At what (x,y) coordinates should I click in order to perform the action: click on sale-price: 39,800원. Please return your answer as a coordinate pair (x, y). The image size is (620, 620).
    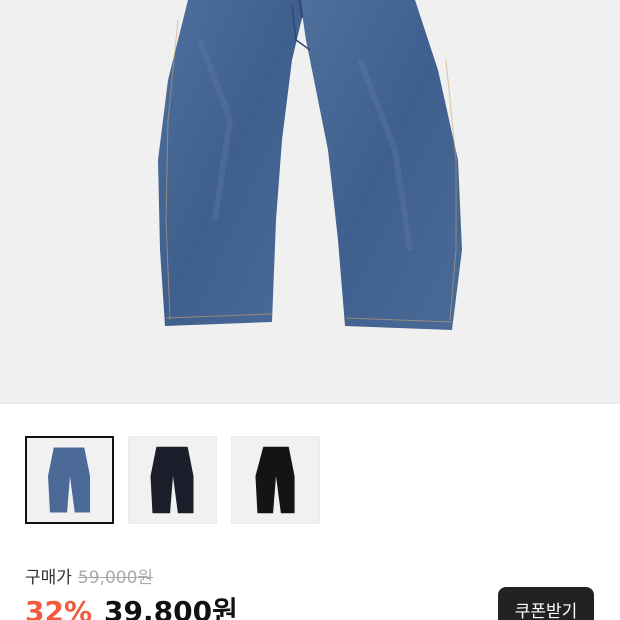
    Looking at the image, I should click on (171, 607).